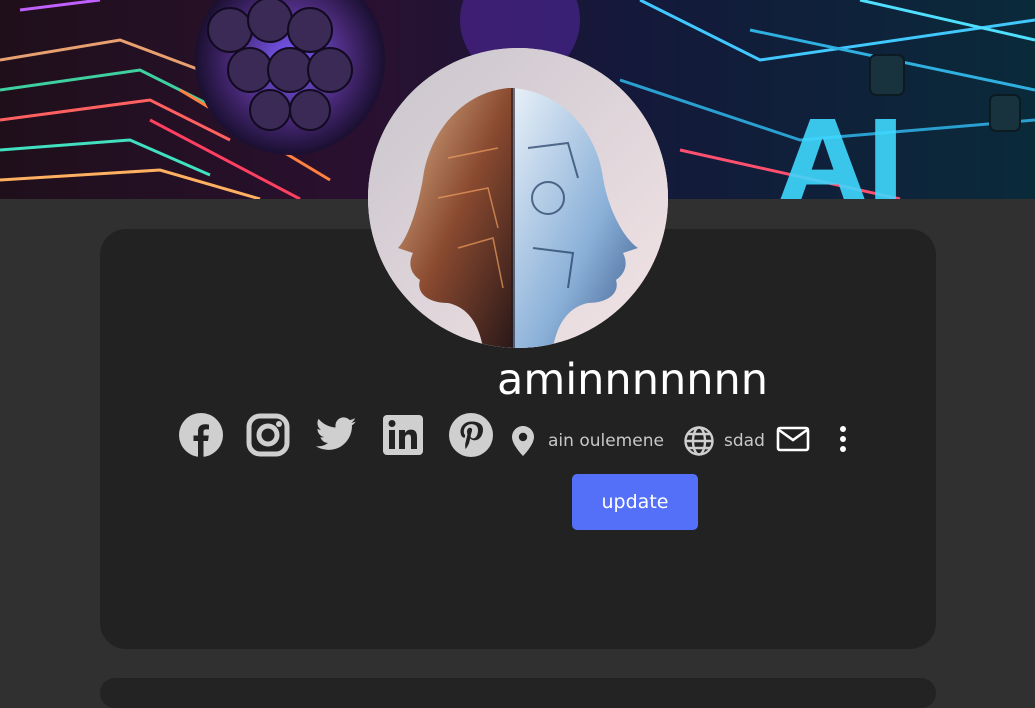  I want to click on instagram-icon, so click(268, 435).